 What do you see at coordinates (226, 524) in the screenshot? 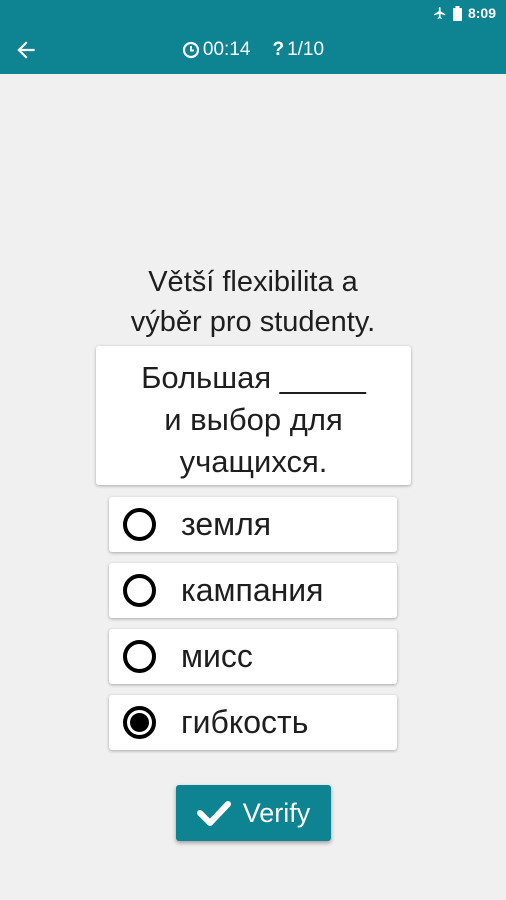
I see `option-label: земля` at bounding box center [226, 524].